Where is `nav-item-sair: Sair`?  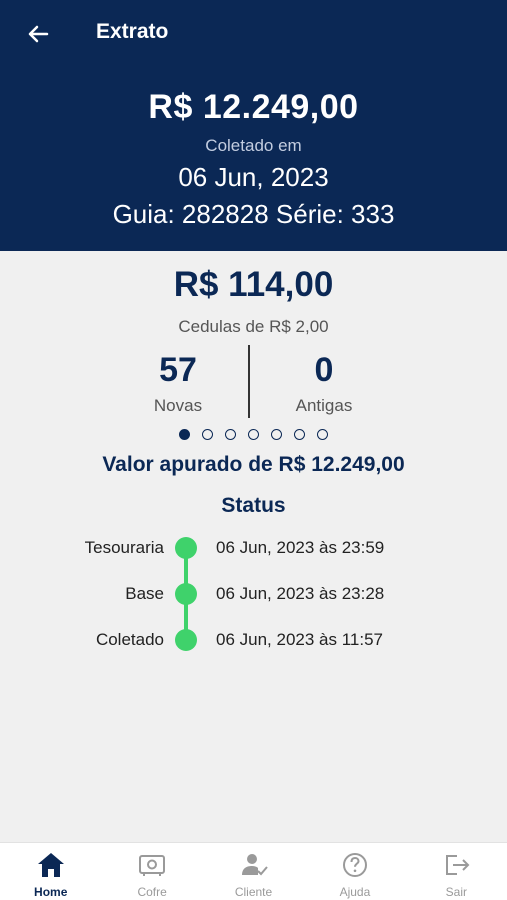 nav-item-sair: Sair is located at coordinates (456, 871).